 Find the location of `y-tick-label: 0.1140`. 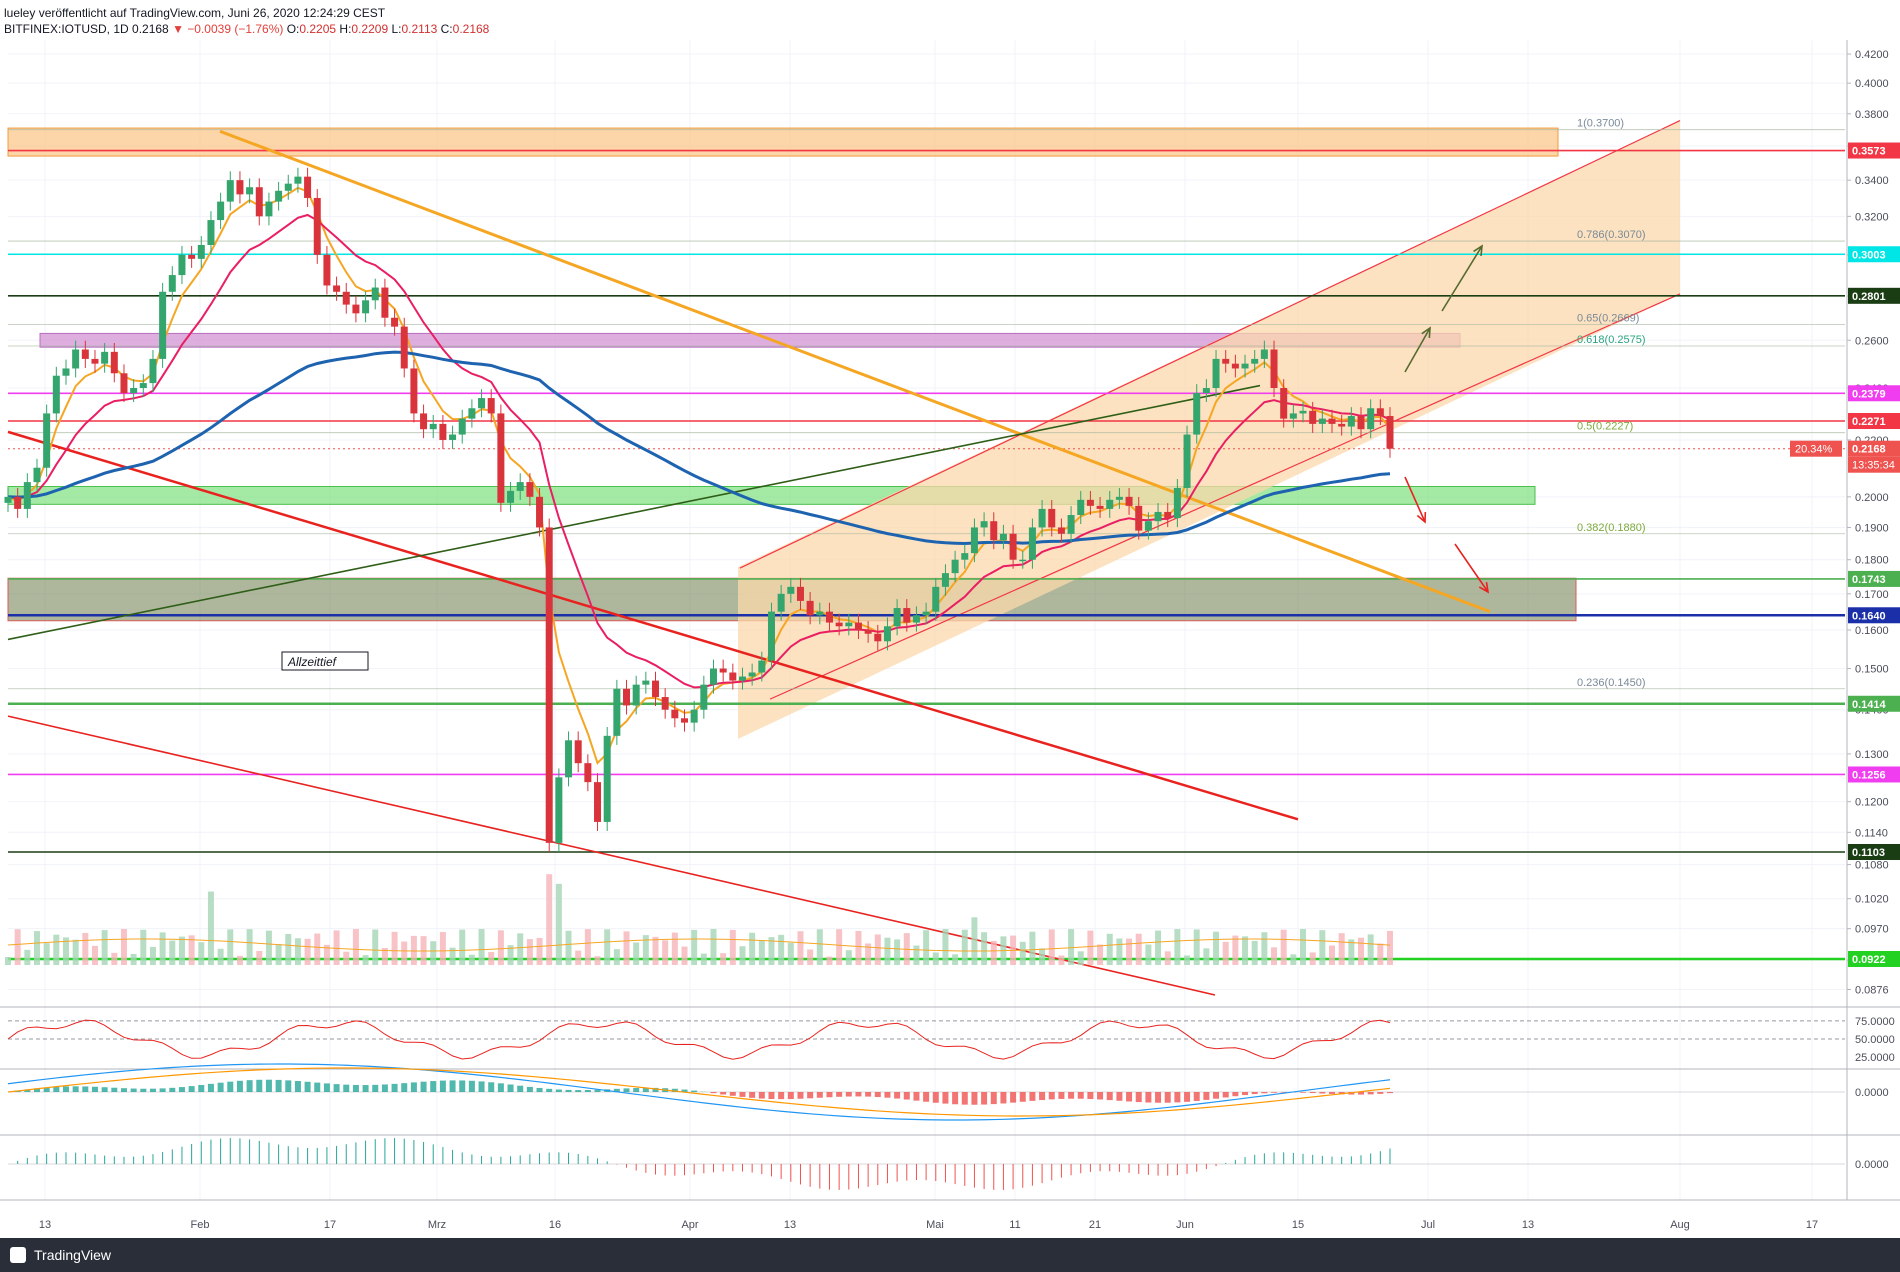

y-tick-label: 0.1140 is located at coordinates (1871, 833).